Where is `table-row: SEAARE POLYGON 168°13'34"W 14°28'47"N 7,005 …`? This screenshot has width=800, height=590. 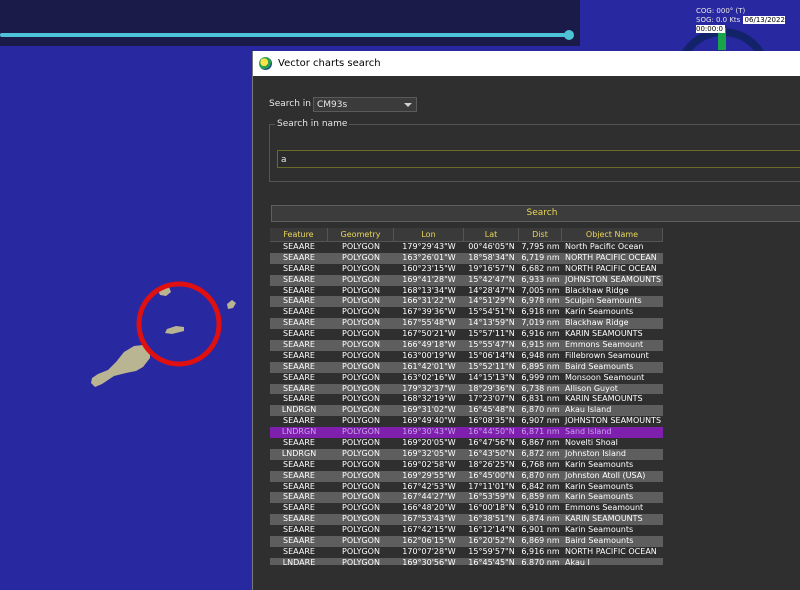
table-row: SEAARE POLYGON 168°13'34"W 14°28'47"N 7,005 … is located at coordinates (466, 291).